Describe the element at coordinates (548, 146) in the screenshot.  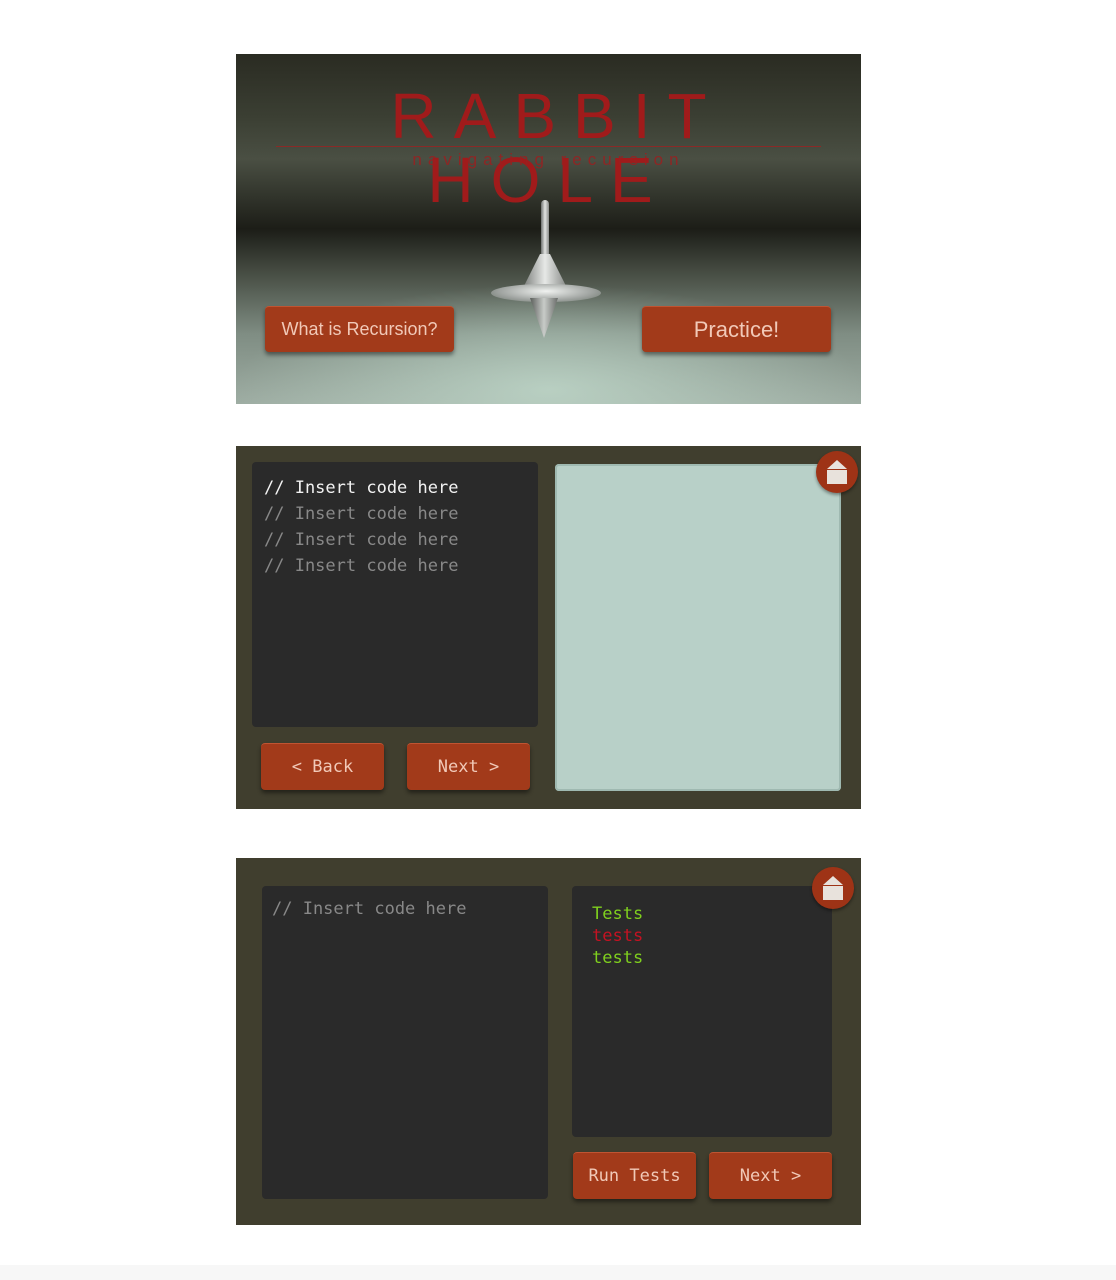
I see `title-divider` at that location.